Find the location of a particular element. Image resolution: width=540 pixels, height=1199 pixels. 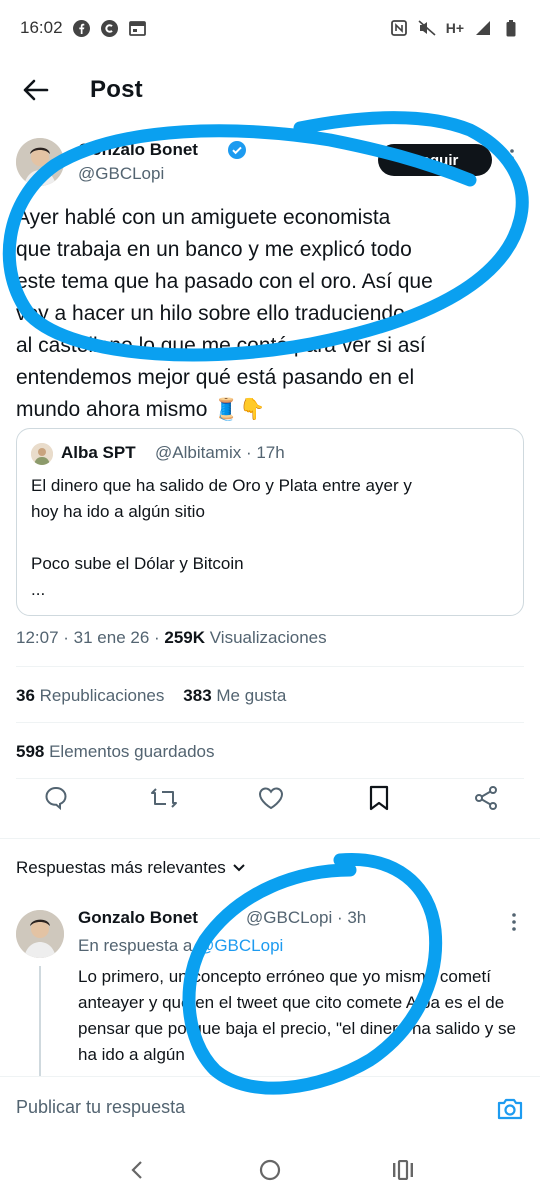

reply-to-prefix: En respuesta a is located at coordinates (138, 945).